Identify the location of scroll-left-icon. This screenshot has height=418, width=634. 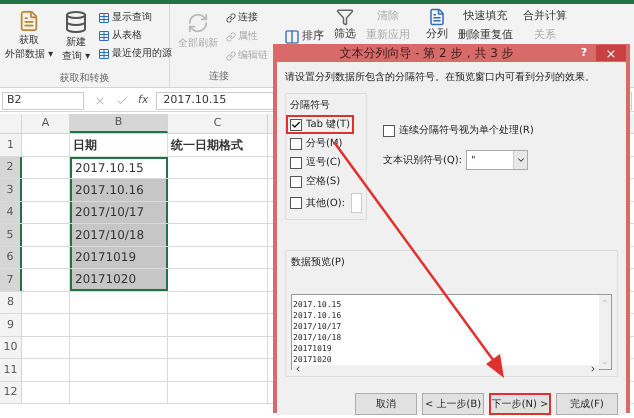
(298, 369).